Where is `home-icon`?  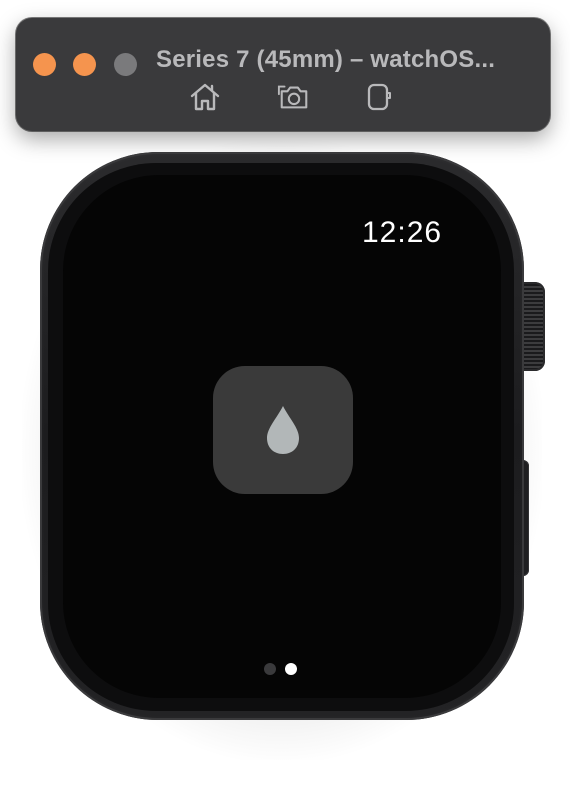
home-icon is located at coordinates (205, 97).